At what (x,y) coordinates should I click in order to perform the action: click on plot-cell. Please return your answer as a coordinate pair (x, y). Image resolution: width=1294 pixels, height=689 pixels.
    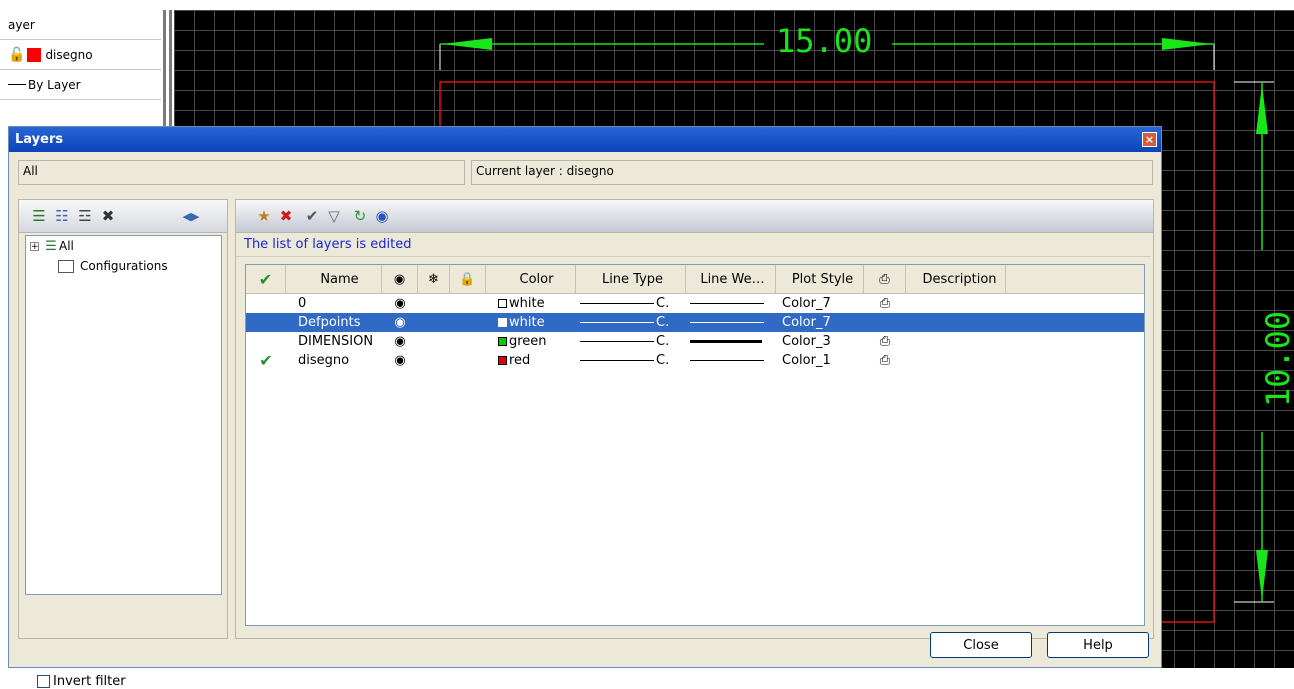
    Looking at the image, I should click on (885, 322).